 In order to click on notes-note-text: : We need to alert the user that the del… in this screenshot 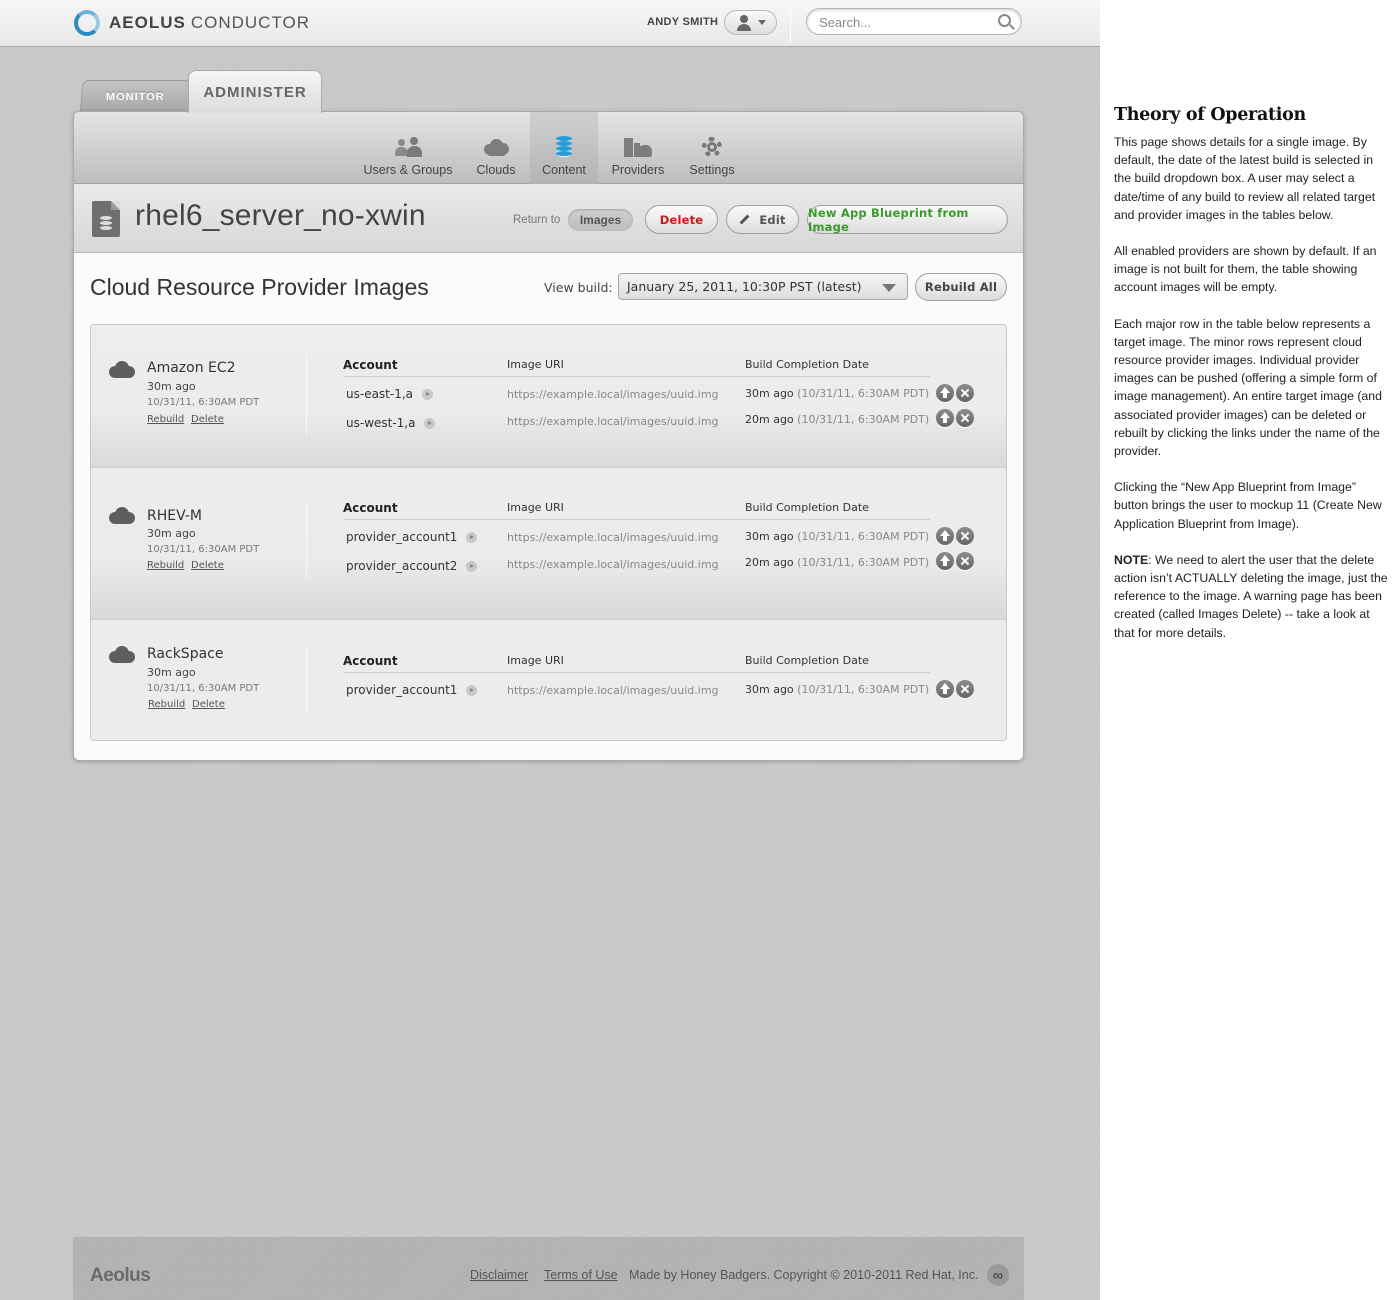, I will do `click(1251, 596)`.